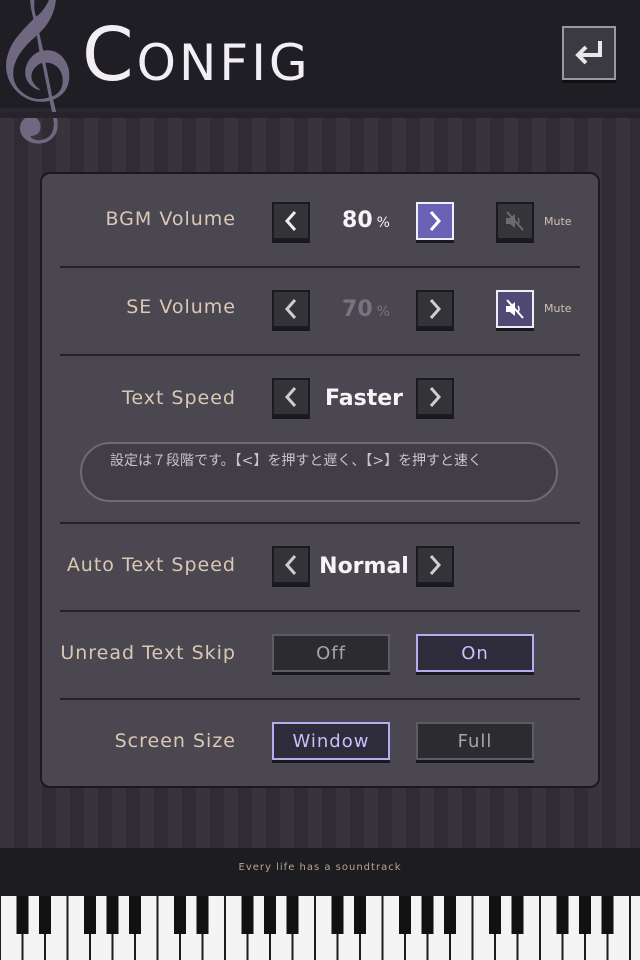 This screenshot has height=960, width=640. I want to click on auto-text-speed-increase-button, so click(435, 565).